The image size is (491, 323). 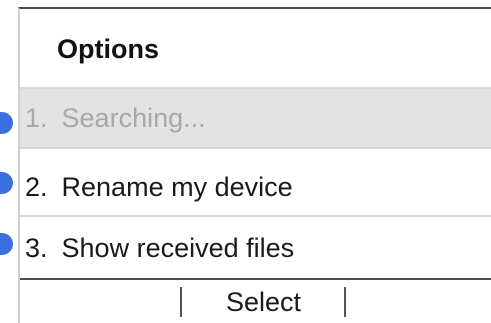 I want to click on menu-item-label: Rename my device, so click(x=177, y=187).